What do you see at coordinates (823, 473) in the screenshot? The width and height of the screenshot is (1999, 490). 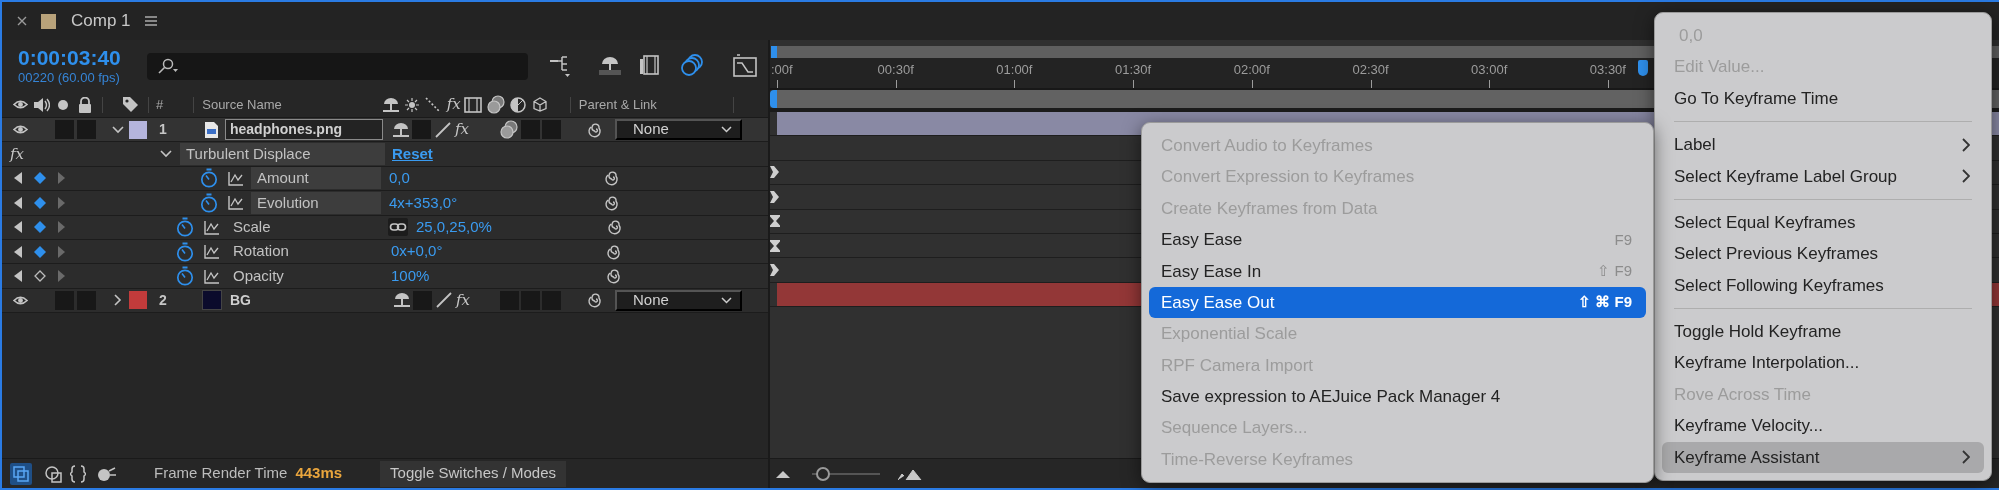 I see `slider-thumb` at bounding box center [823, 473].